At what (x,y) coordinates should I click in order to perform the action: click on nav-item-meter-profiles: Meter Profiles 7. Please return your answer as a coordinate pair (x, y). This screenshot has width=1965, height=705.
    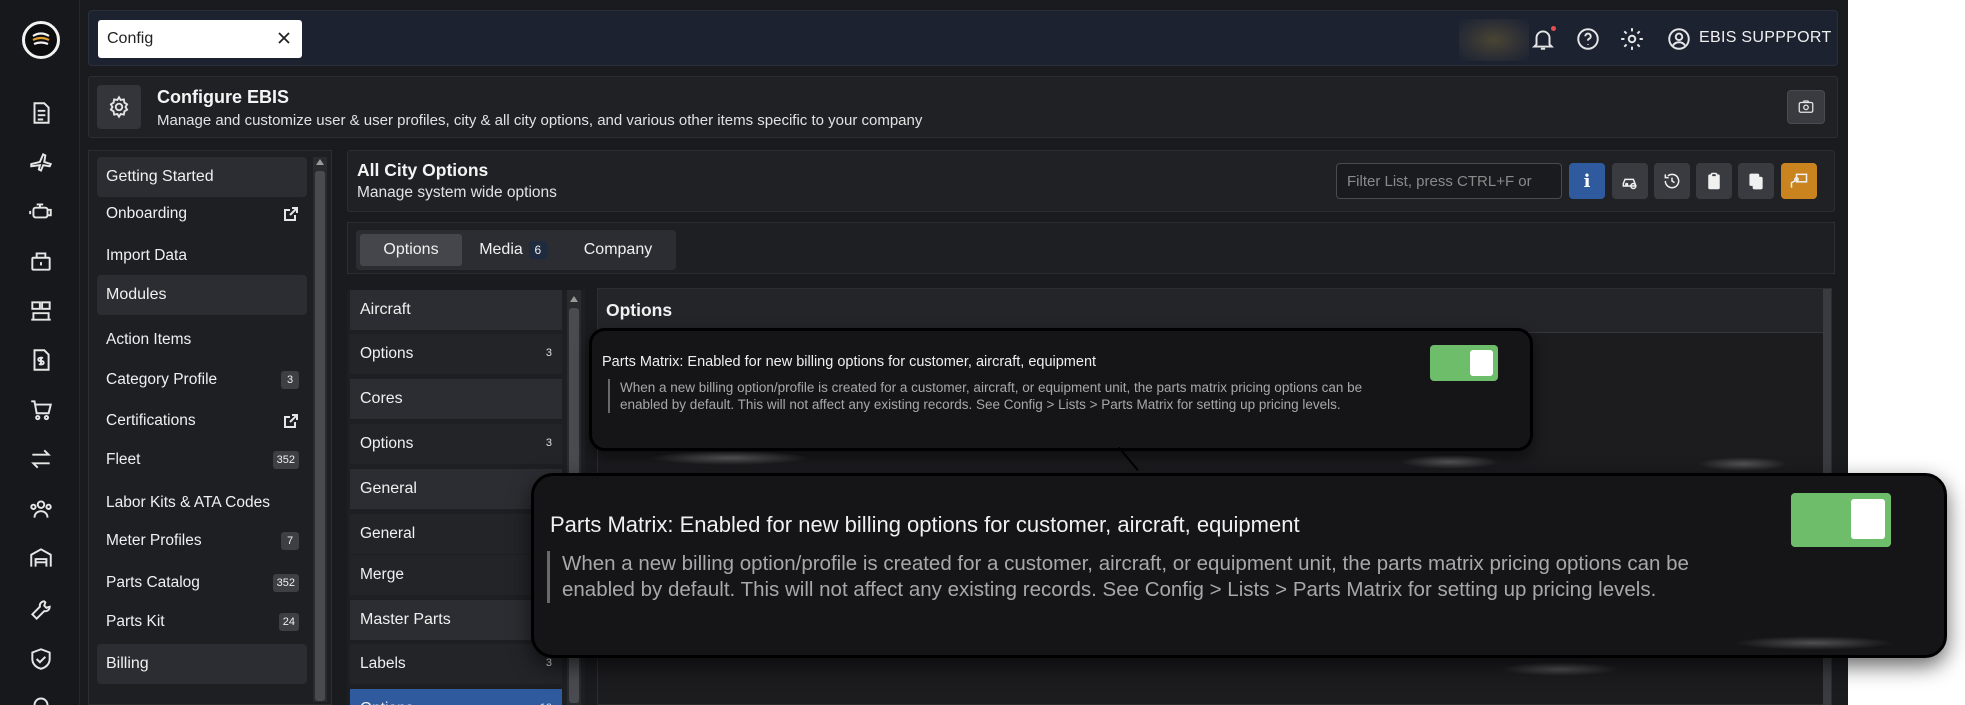
    Looking at the image, I should click on (202, 541).